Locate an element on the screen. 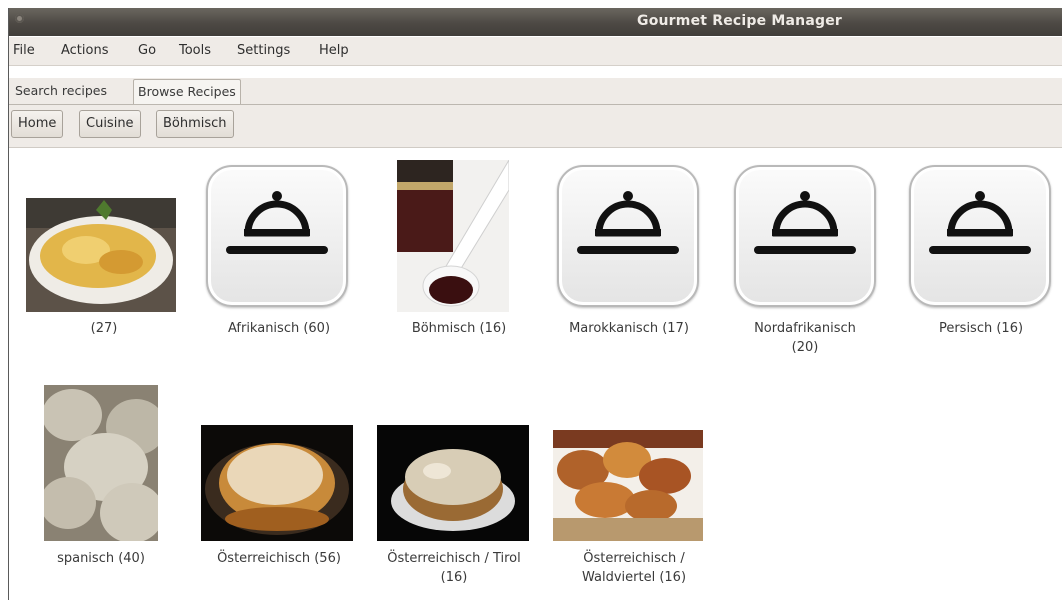  category-item: Böhmisch (16) is located at coordinates (459, 258).